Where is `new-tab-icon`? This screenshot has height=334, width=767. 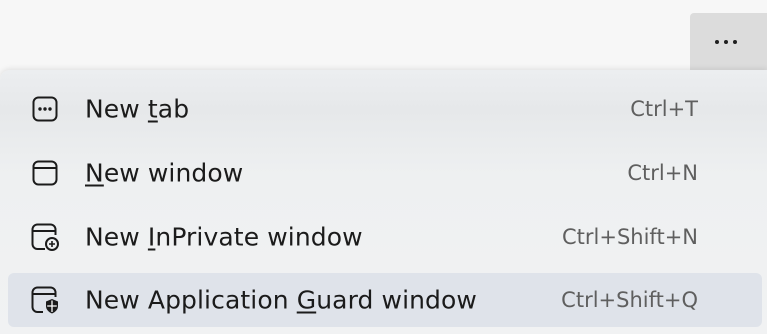 new-tab-icon is located at coordinates (45, 109).